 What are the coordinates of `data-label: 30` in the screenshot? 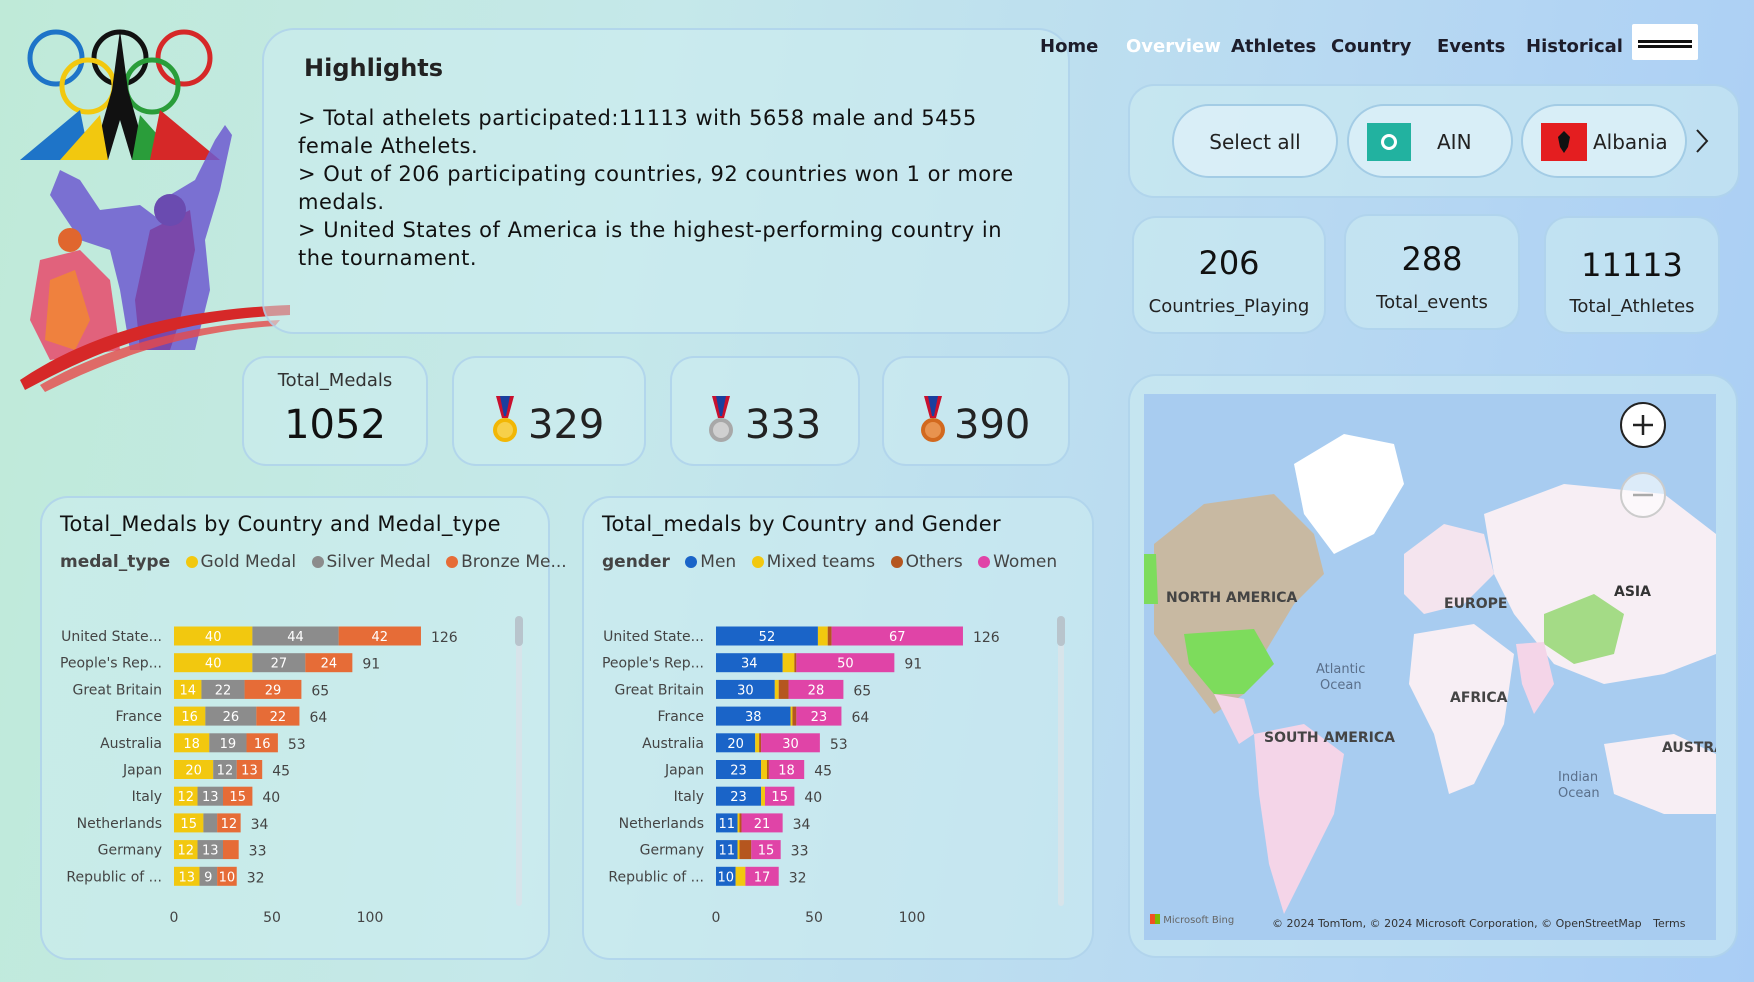 It's located at (790, 744).